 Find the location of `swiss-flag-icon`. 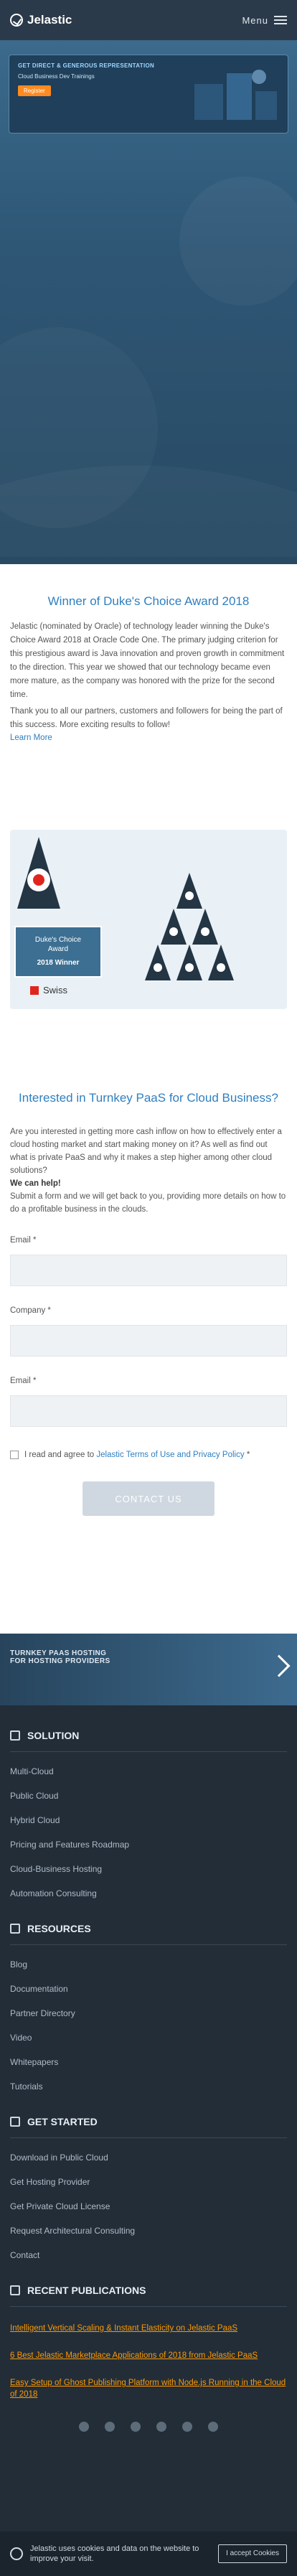

swiss-flag-icon is located at coordinates (34, 990).